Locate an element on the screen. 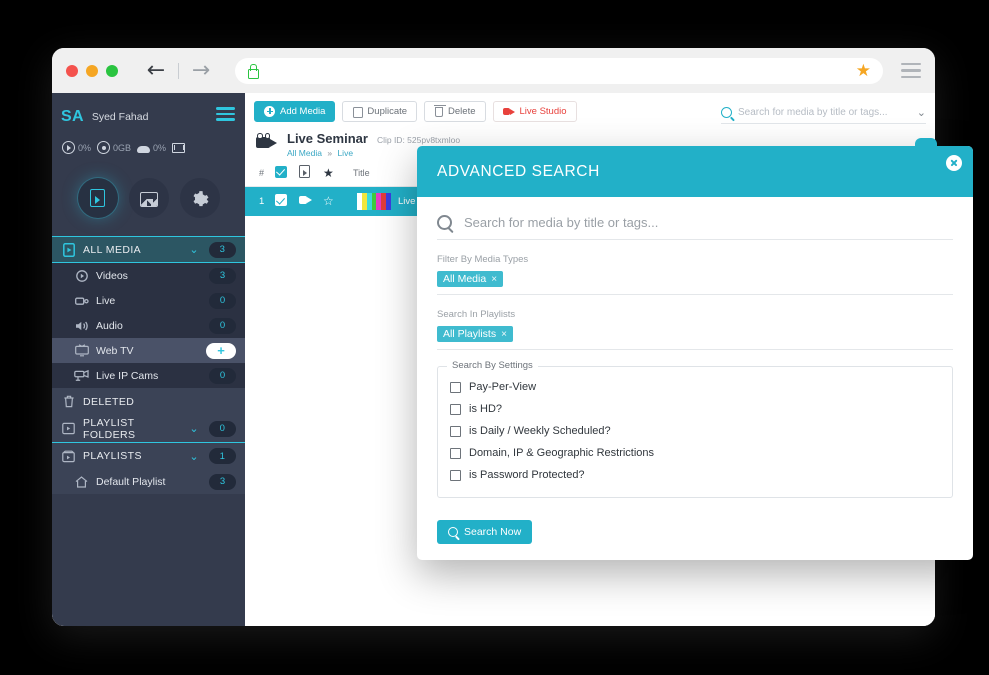 This screenshot has width=989, height=675. add-web-tv-button: + is located at coordinates (221, 350).